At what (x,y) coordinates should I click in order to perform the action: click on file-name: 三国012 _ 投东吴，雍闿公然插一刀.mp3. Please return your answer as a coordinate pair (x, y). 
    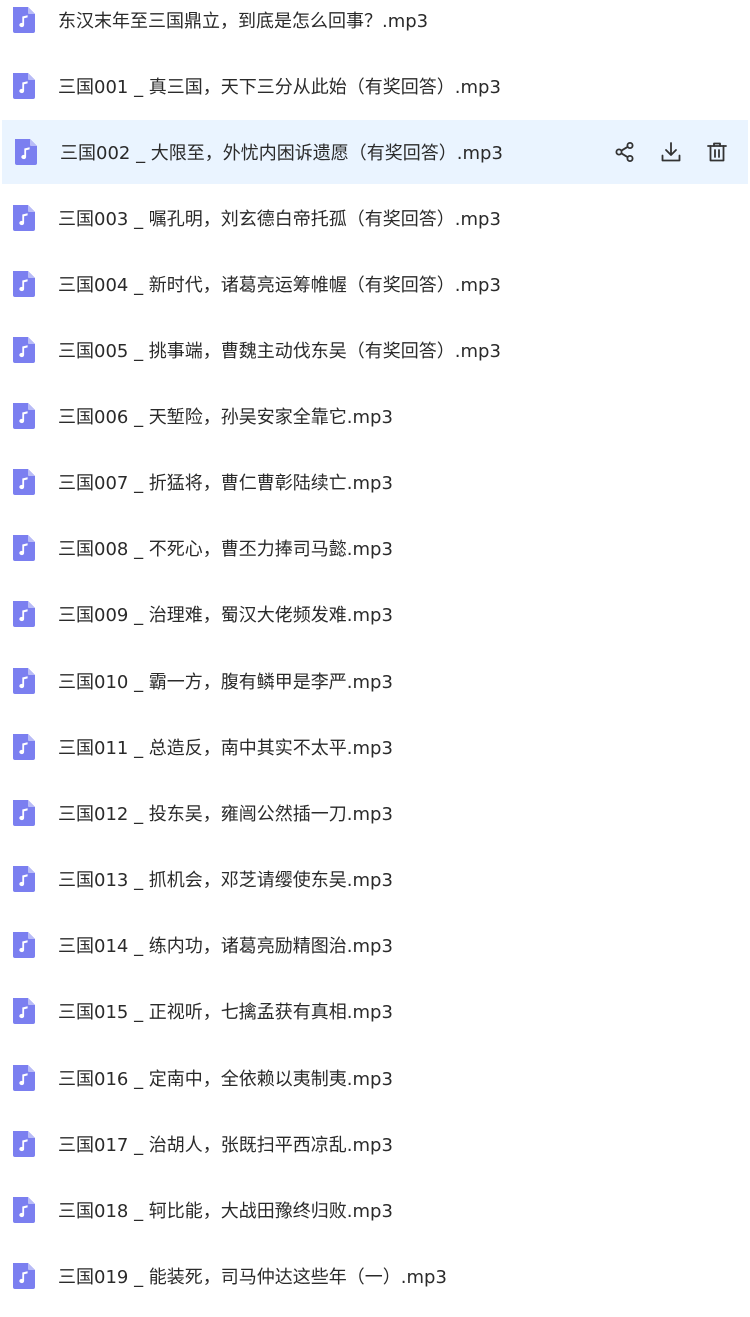
    Looking at the image, I should click on (225, 814).